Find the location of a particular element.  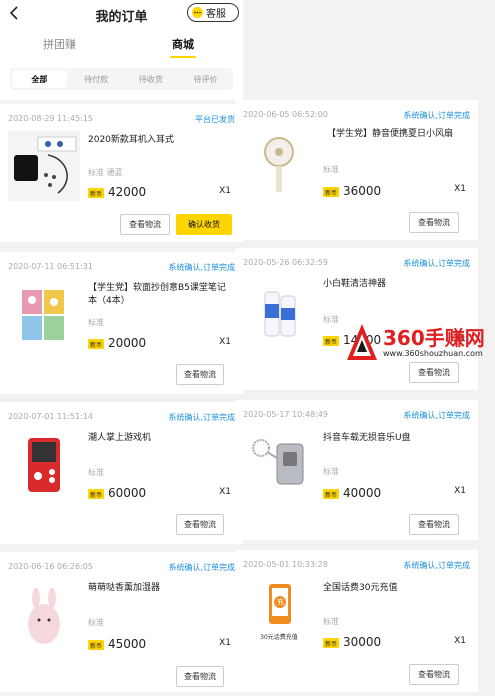

product-name: 潮人掌上游戏机 is located at coordinates (120, 438).